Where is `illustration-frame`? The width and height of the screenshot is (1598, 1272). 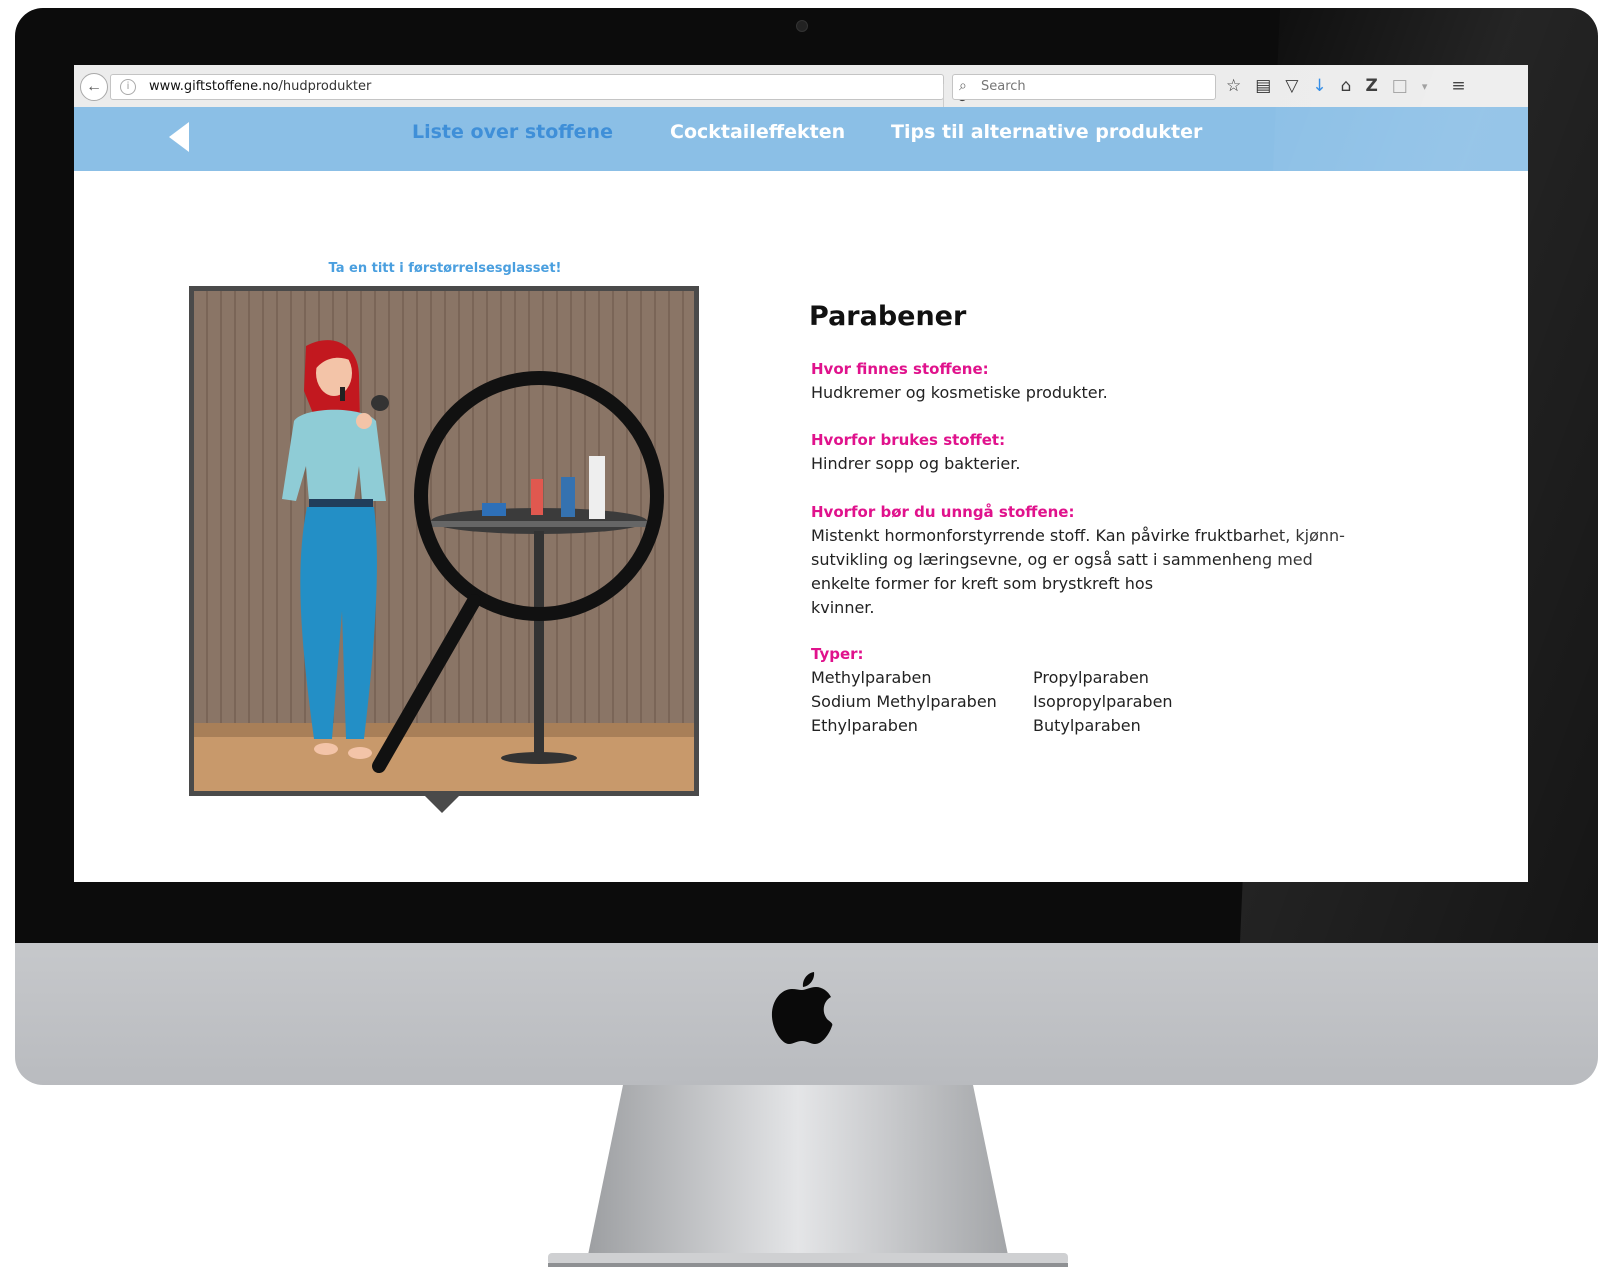 illustration-frame is located at coordinates (444, 541).